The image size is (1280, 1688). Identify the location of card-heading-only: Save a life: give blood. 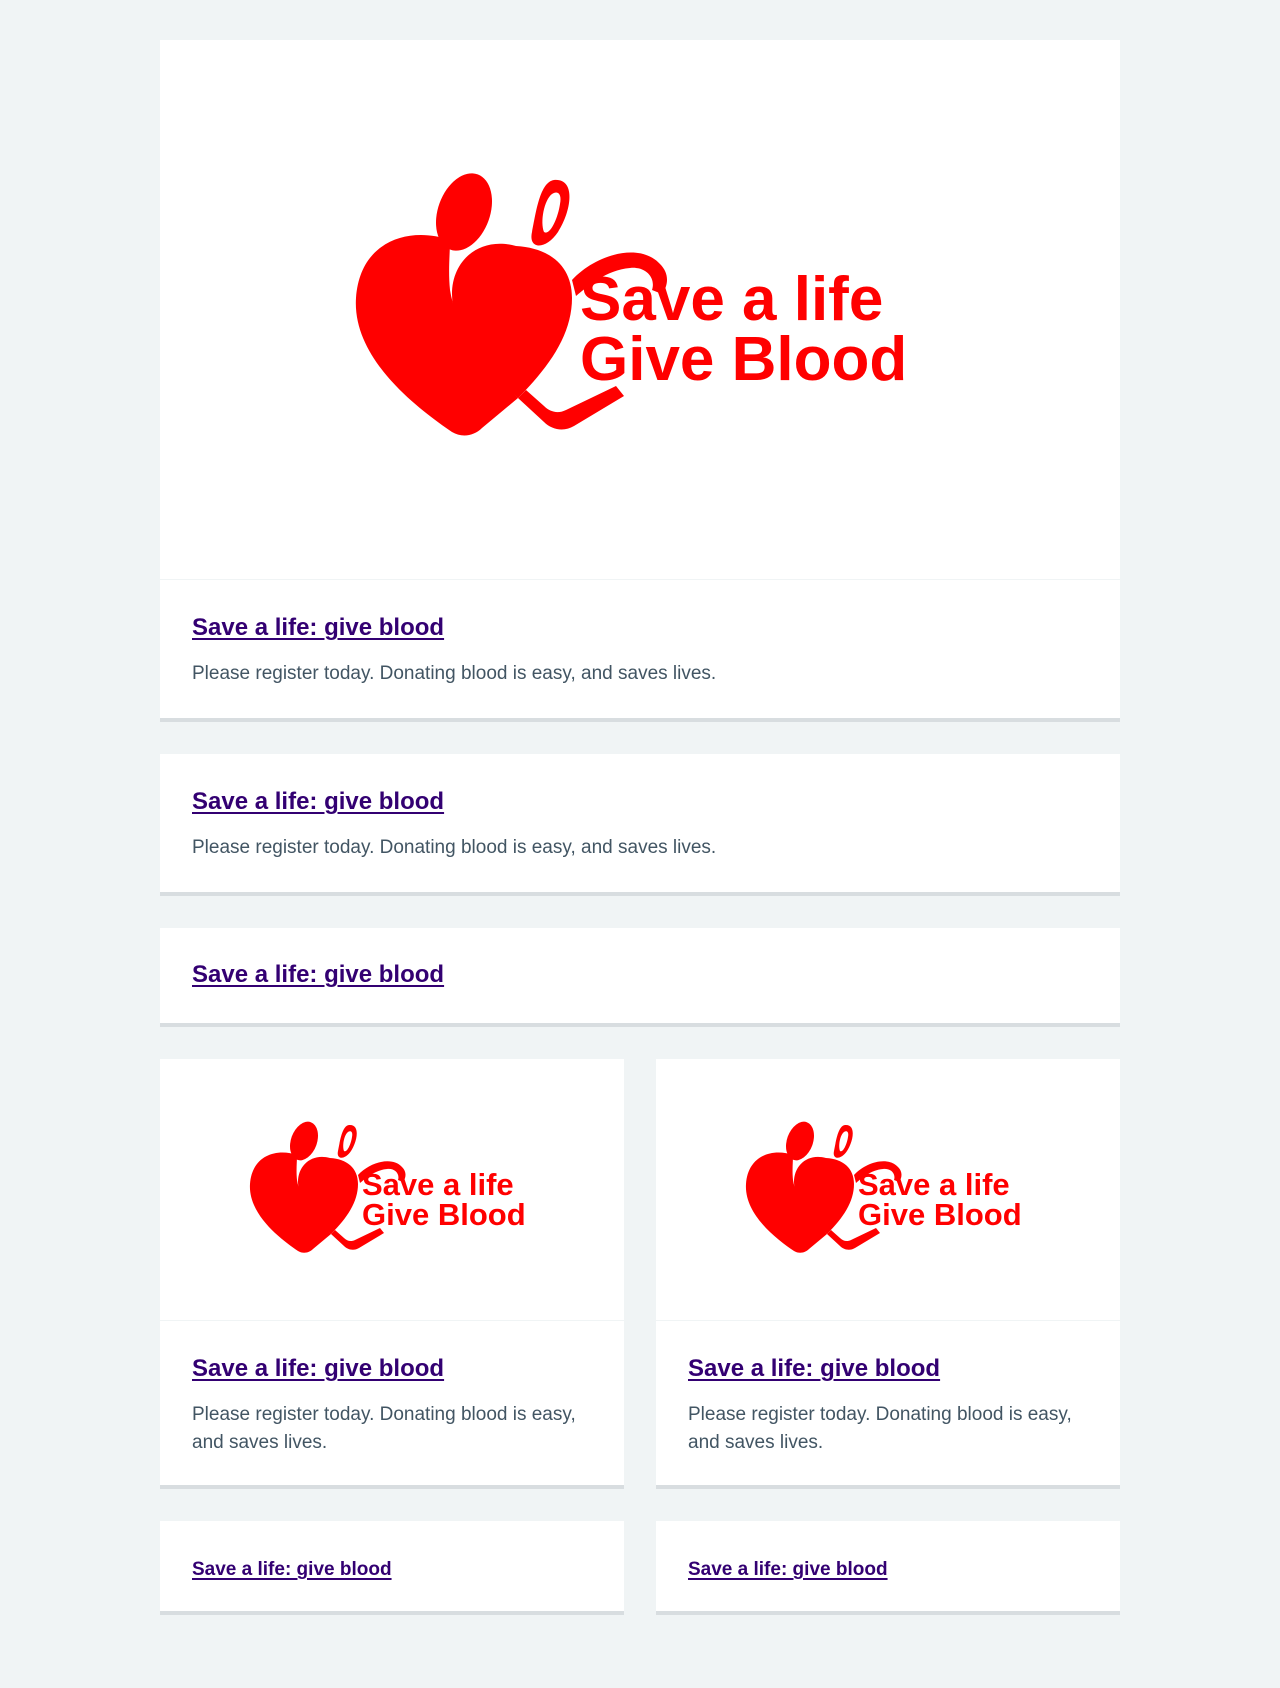
(640, 977).